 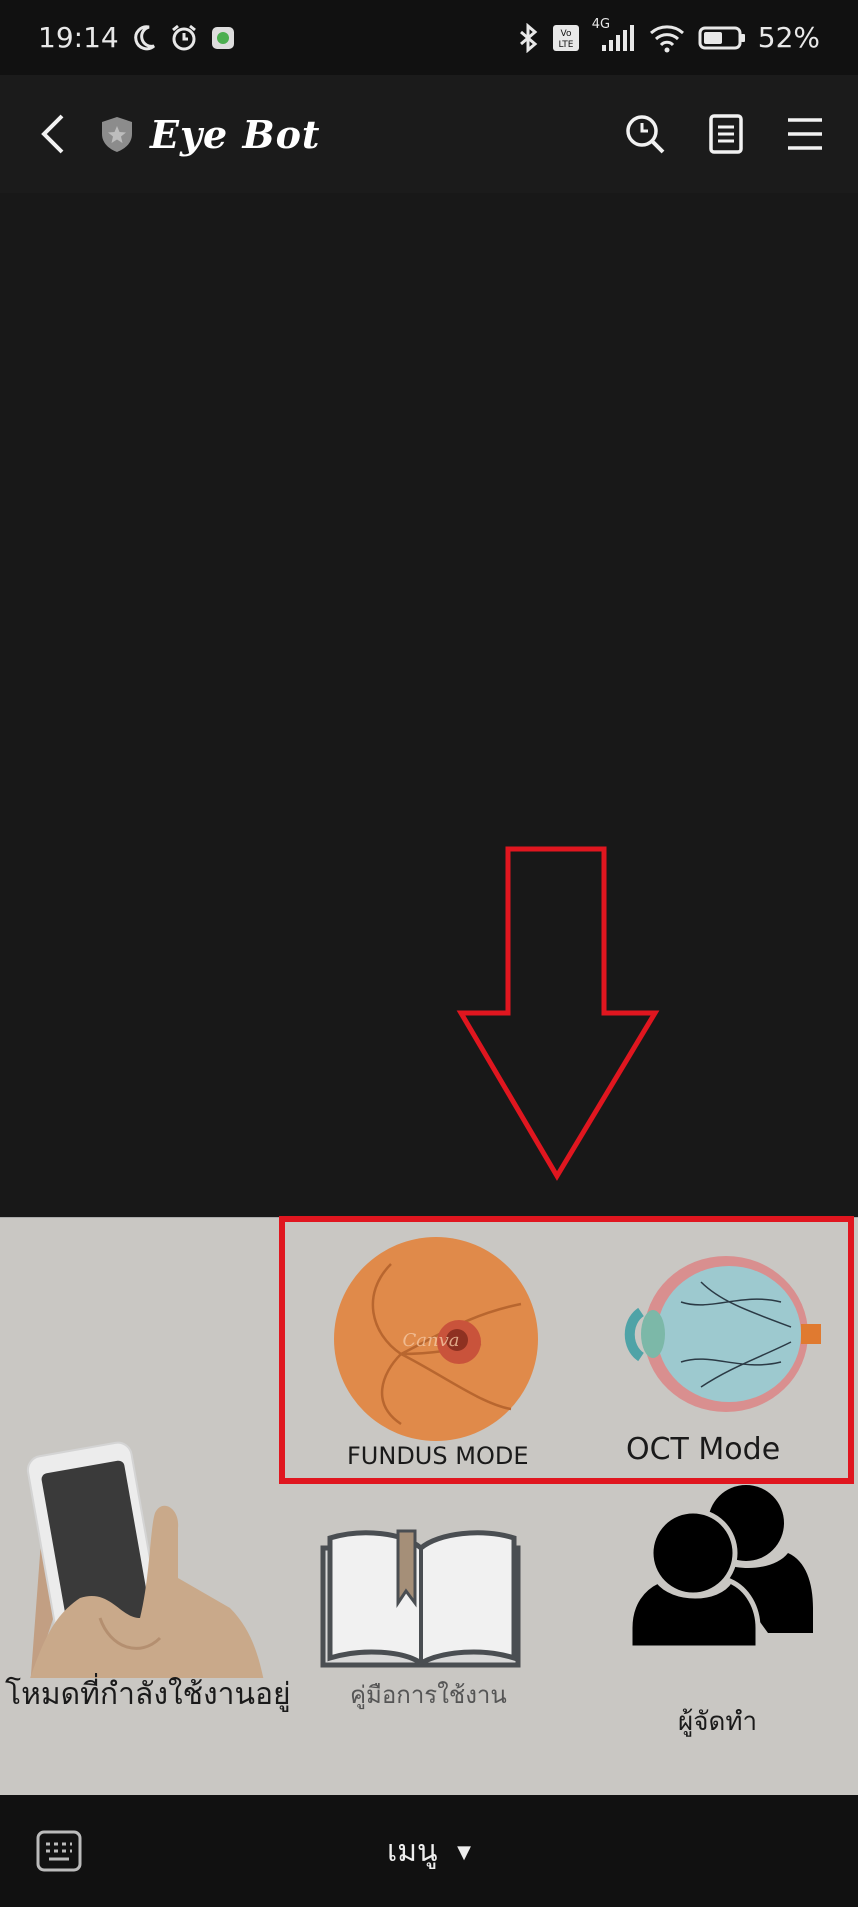 I want to click on battery-percent: 52%, so click(x=788, y=37).